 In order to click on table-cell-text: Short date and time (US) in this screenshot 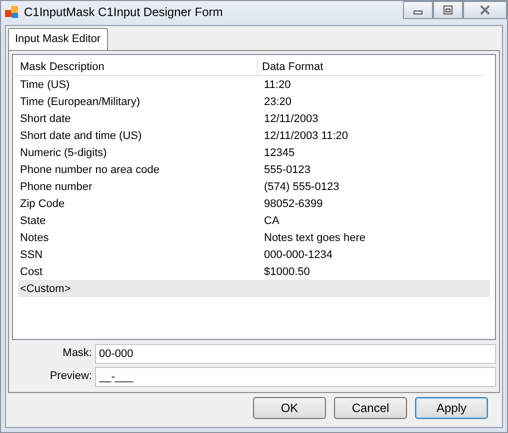, I will do `click(81, 136)`.